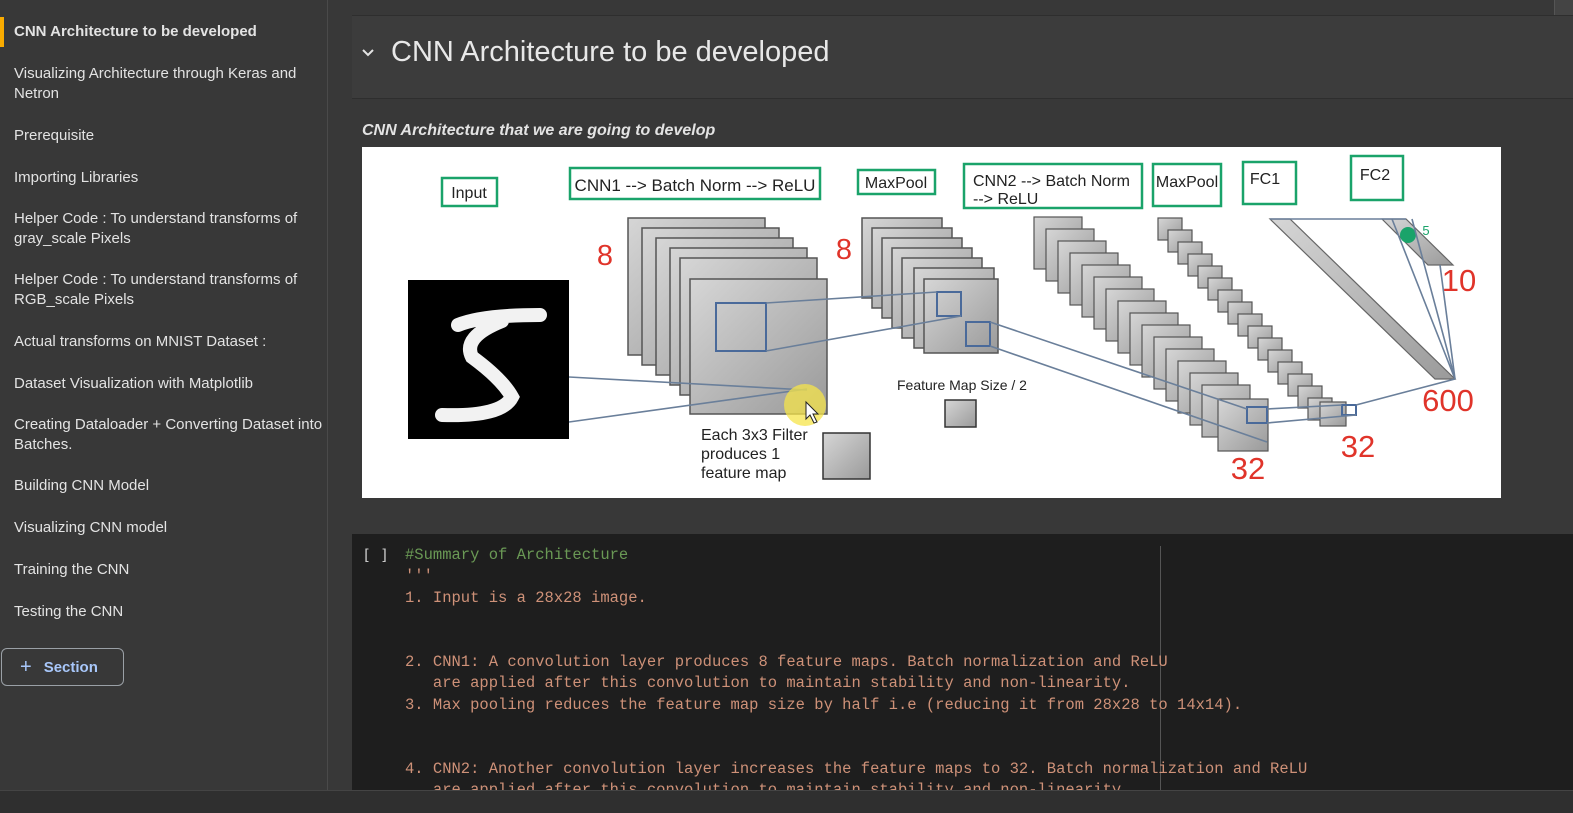 Image resolution: width=1573 pixels, height=813 pixels. Describe the element at coordinates (1375, 175) in the screenshot. I see `label-fc2: FC2` at that location.